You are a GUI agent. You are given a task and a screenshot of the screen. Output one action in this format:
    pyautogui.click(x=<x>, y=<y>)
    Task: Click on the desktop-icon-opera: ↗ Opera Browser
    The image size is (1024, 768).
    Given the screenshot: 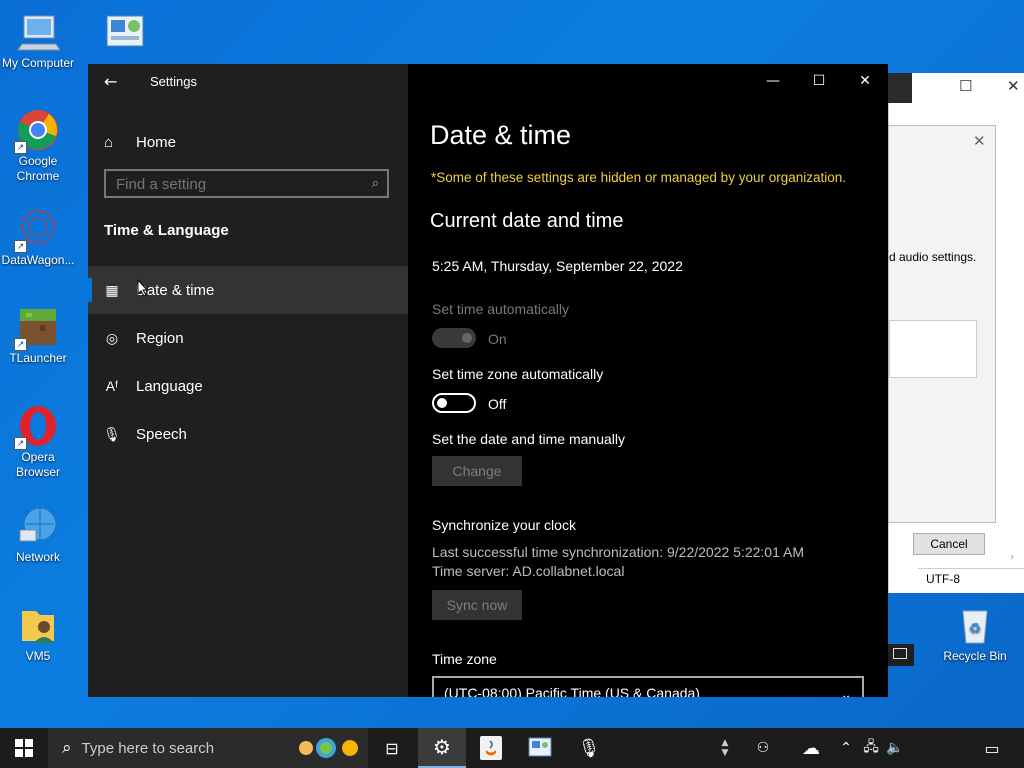 What is the action you would take?
    pyautogui.click(x=38, y=442)
    